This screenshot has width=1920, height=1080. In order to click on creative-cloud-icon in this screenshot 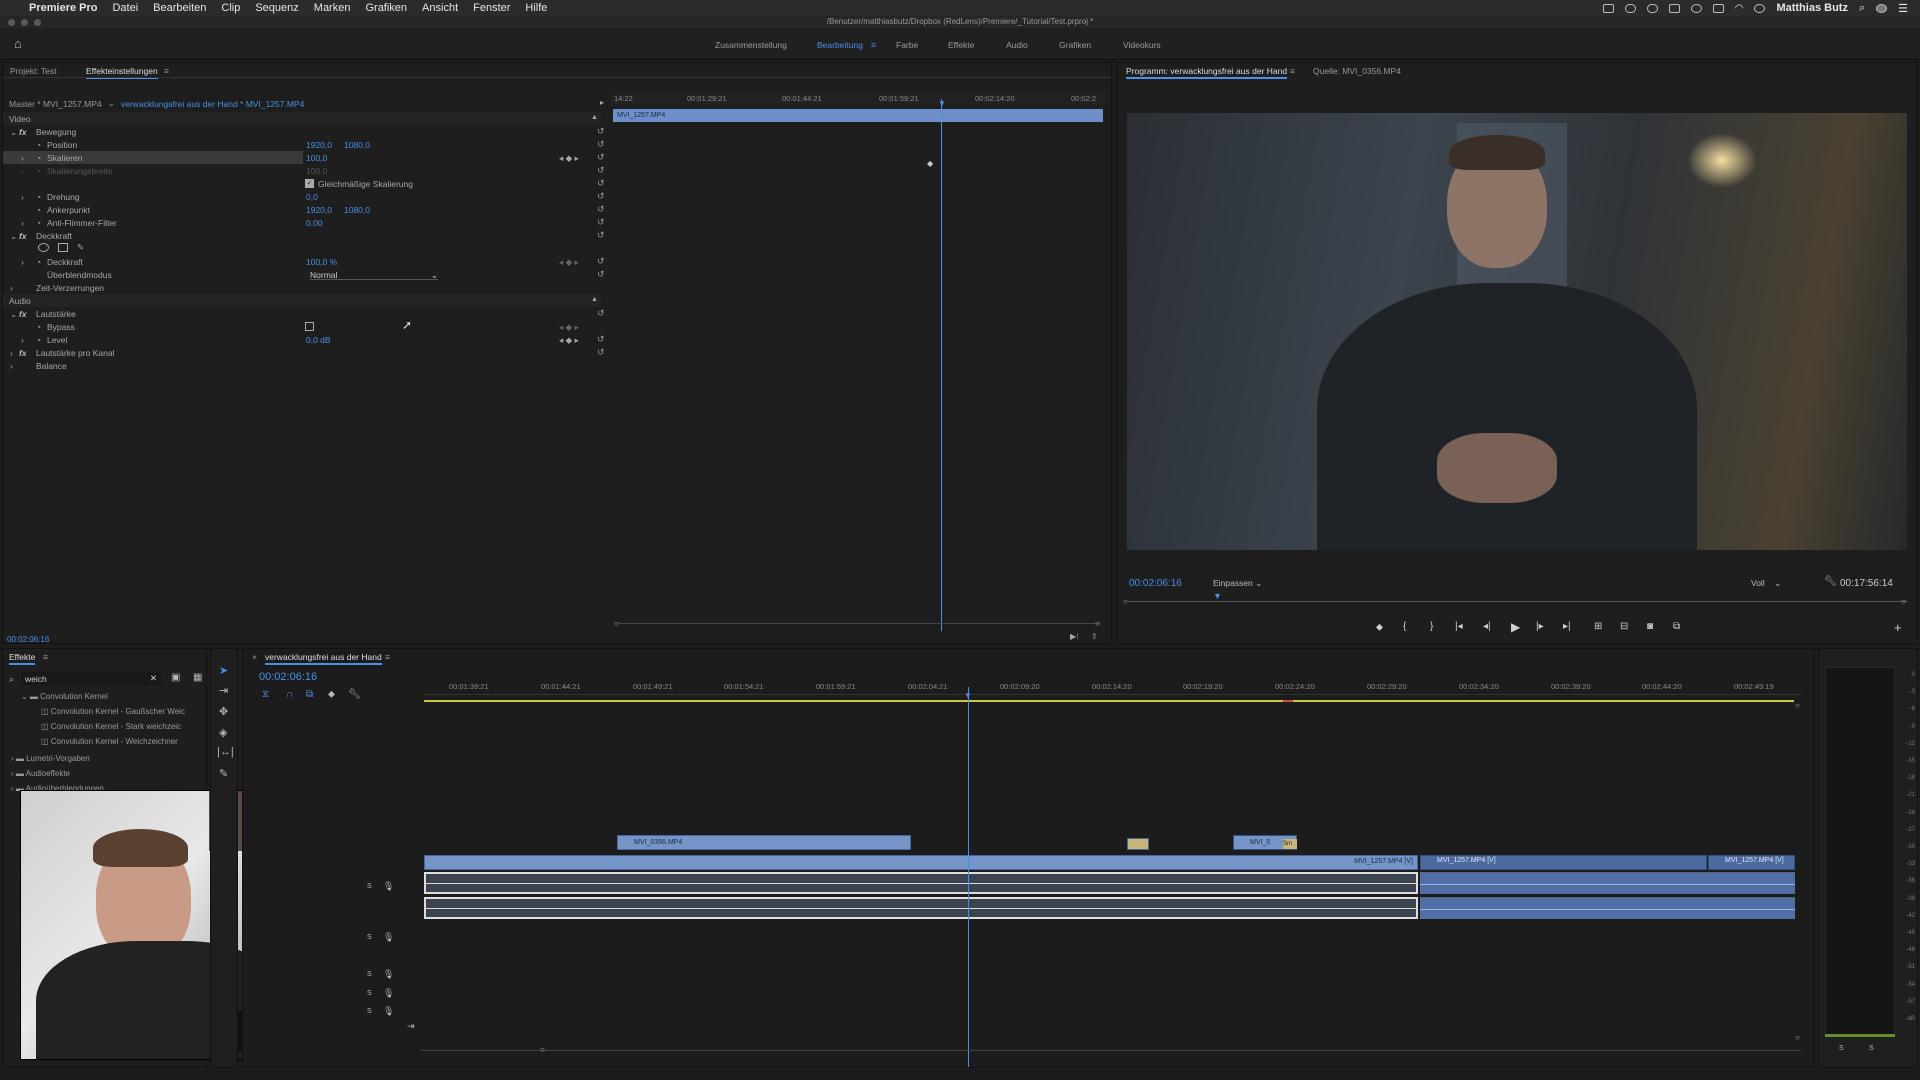, I will do `click(1652, 8)`.